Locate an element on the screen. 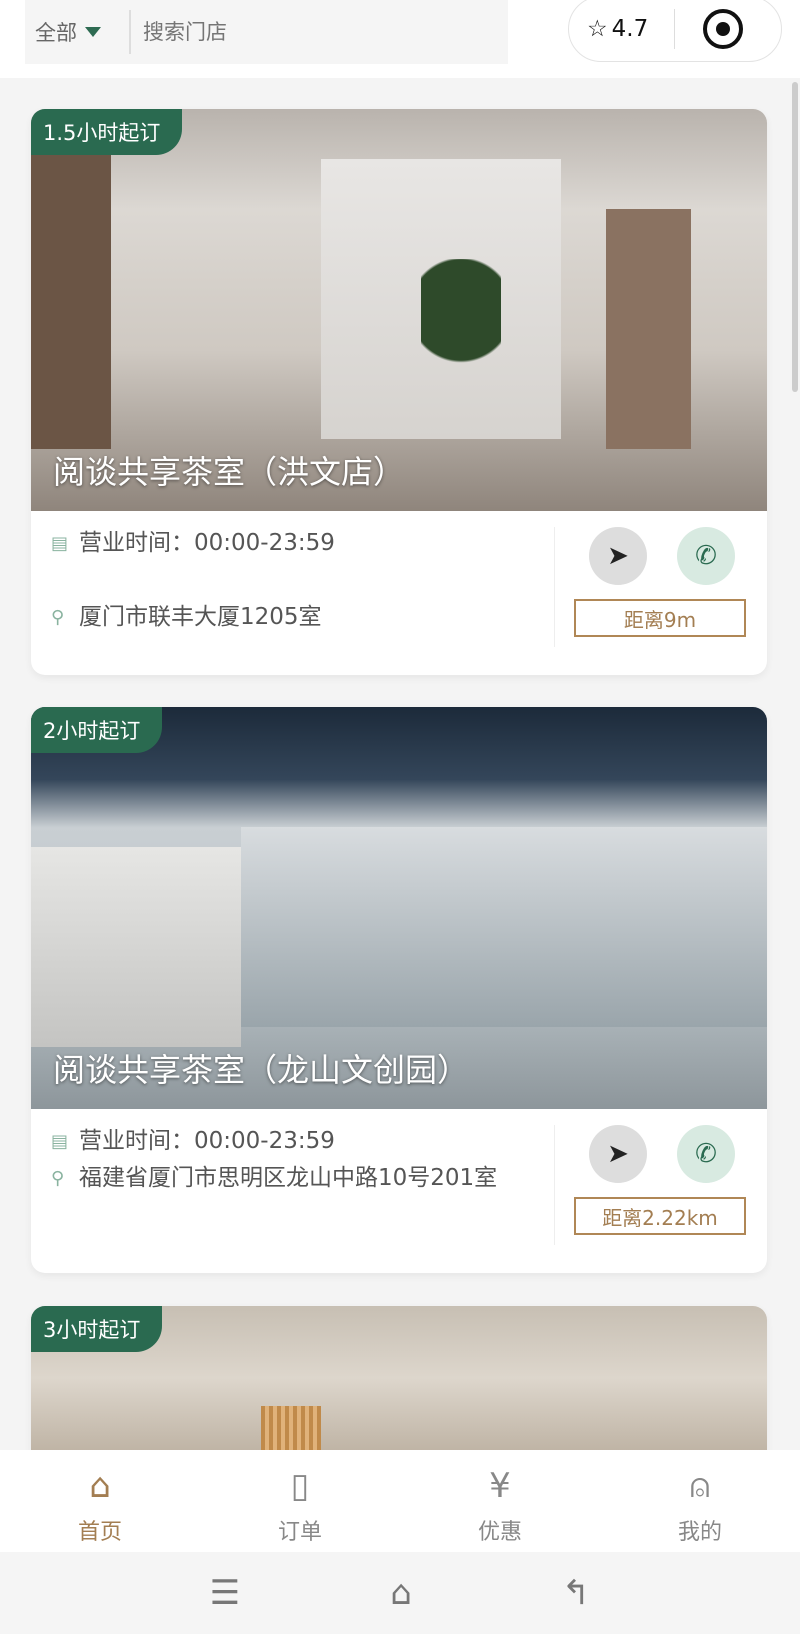 The image size is (800, 1634). tab-orders: ▯ 订单 is located at coordinates (300, 1501).